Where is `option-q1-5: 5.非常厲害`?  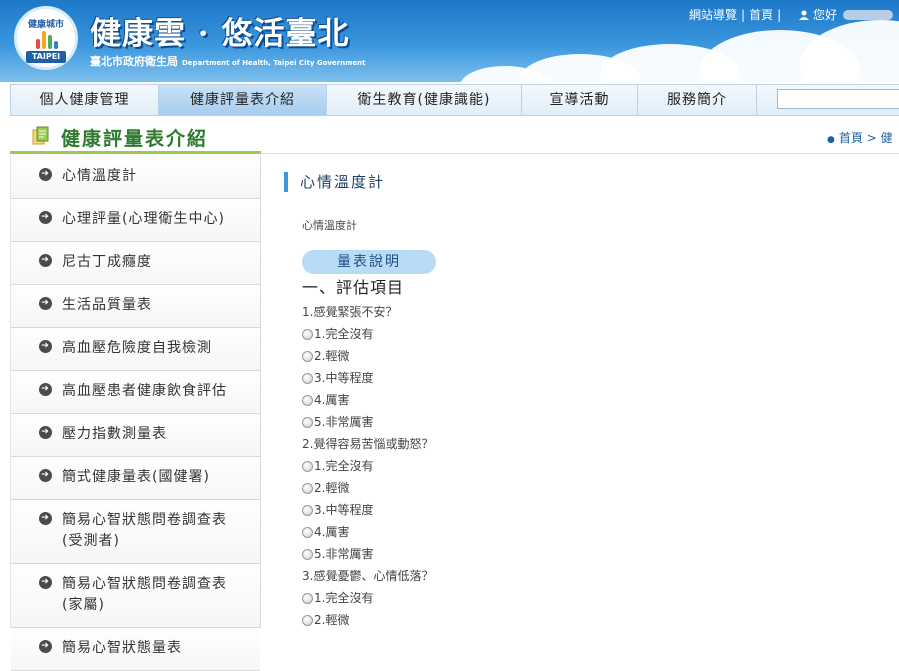 option-q1-5: 5.非常厲害 is located at coordinates (582, 422).